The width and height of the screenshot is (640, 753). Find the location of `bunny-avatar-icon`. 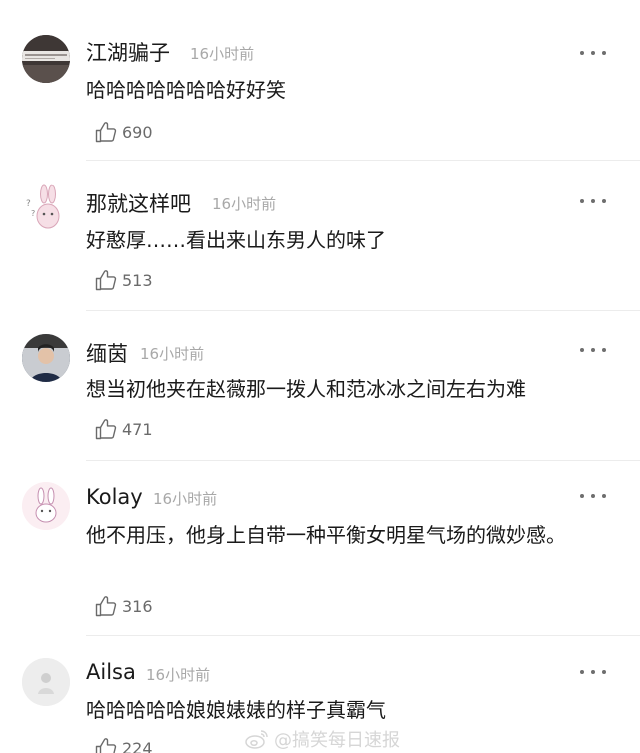

bunny-avatar-icon is located at coordinates (46, 506).